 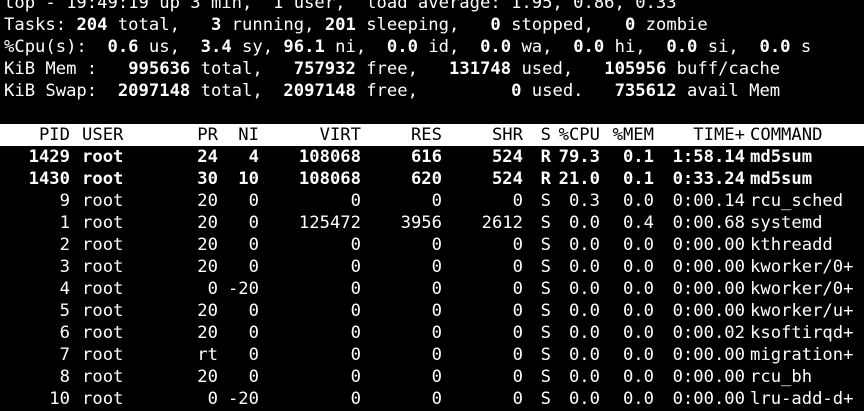 I want to click on swap-free-label: free,, so click(x=433, y=91).